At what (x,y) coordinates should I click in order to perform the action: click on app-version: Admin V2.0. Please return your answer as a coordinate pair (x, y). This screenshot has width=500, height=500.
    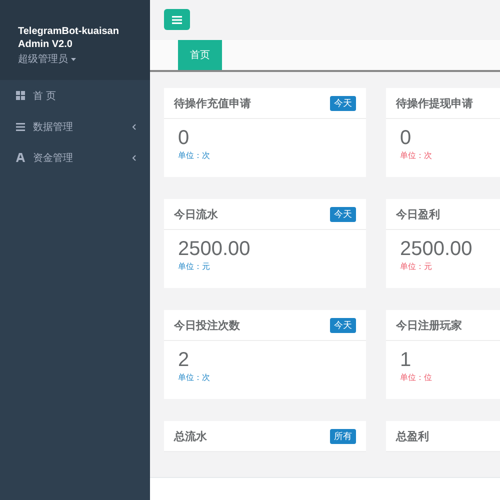
    Looking at the image, I should click on (46, 44).